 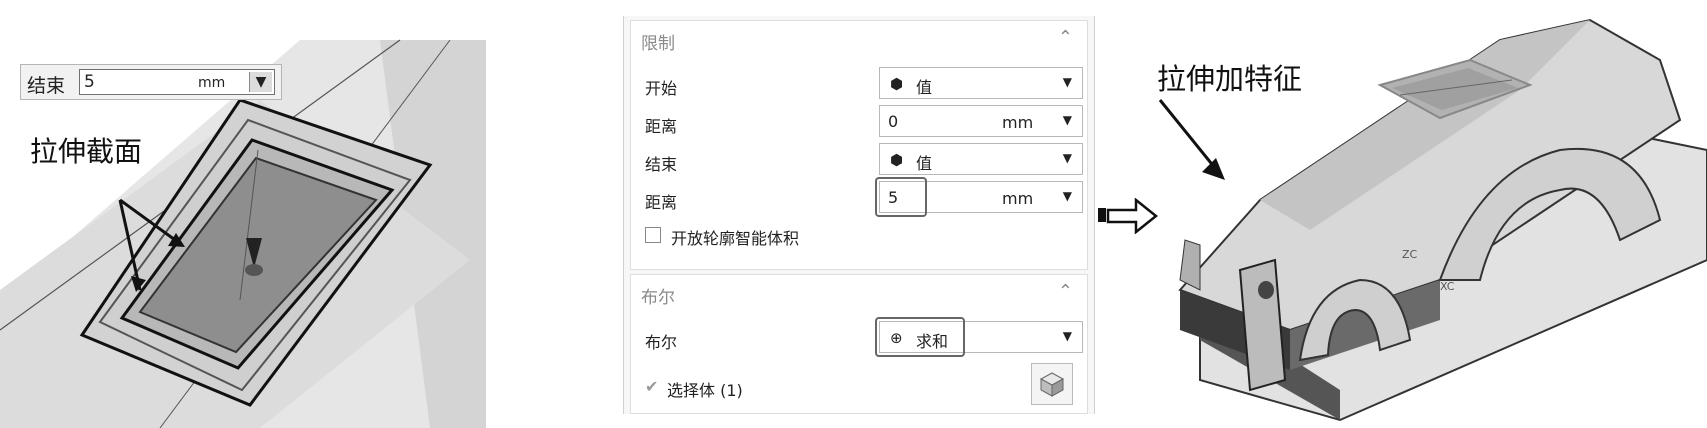 I want to click on start-distance-input: 0 mm ▼, so click(x=981, y=121).